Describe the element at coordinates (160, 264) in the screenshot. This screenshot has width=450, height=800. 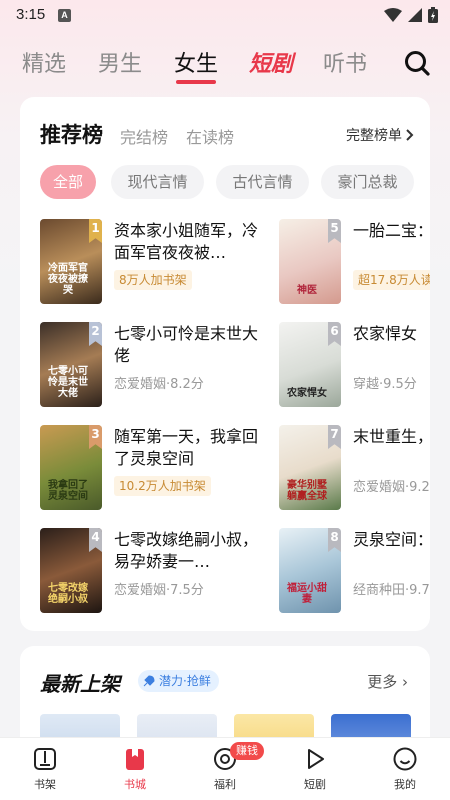
I see `book-item: 冷面军官夜夜被撩哭 1 资本家小姐随军，冷面军官夜夜被… 8万人加书架` at that location.